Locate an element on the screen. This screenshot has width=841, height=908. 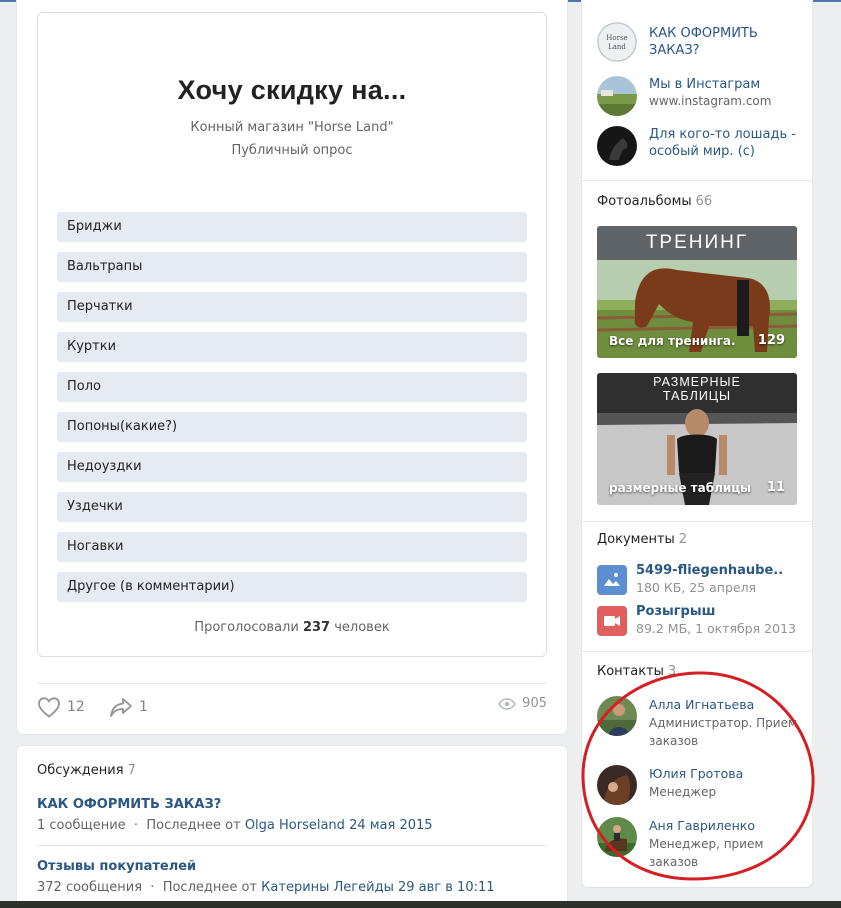
poll-option: Перчатки is located at coordinates (292, 307).